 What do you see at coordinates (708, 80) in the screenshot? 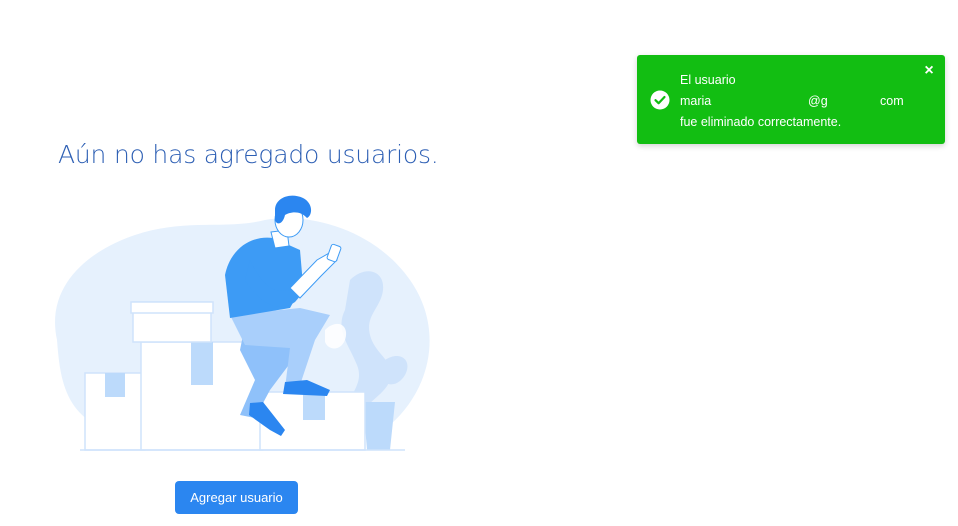
I see `toast-message-line1: El usuario` at bounding box center [708, 80].